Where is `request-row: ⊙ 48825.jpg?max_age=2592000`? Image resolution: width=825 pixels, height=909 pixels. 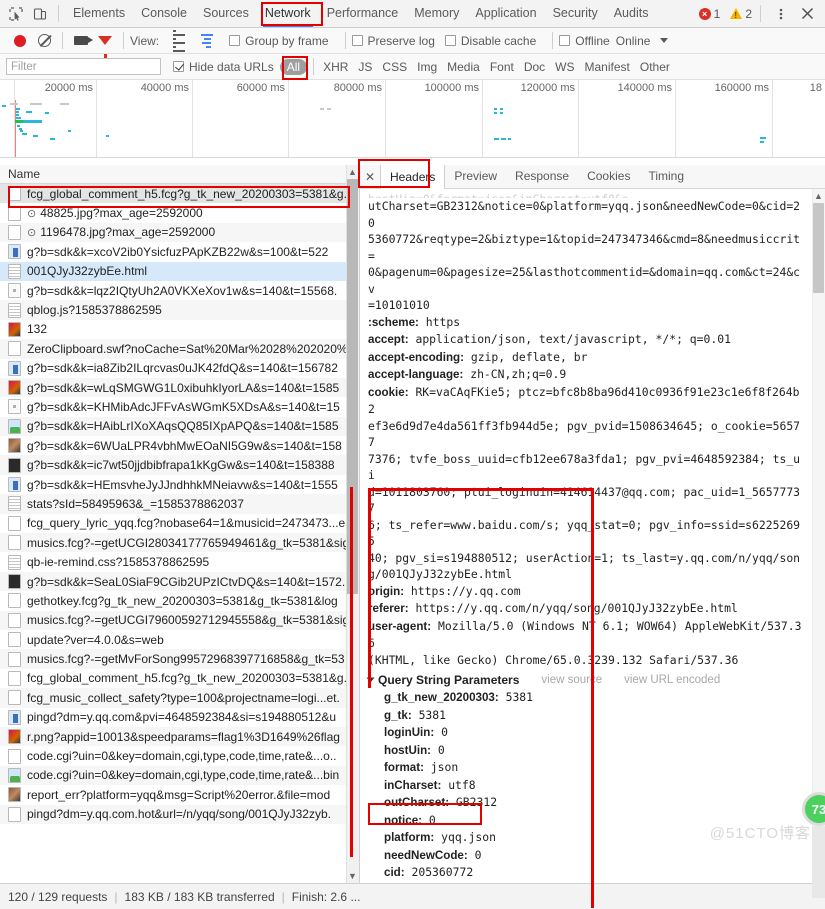 request-row: ⊙ 48825.jpg?max_age=2592000 is located at coordinates (179, 212).